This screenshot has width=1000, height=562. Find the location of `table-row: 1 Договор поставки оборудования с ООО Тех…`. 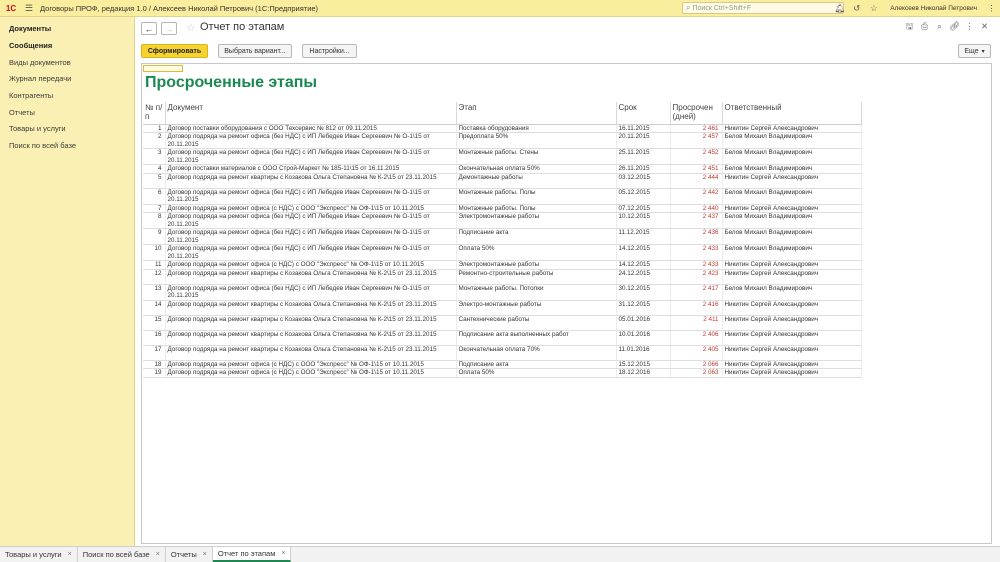

table-row: 1 Договор поставки оборудования с ООО Тех… is located at coordinates (502, 128).